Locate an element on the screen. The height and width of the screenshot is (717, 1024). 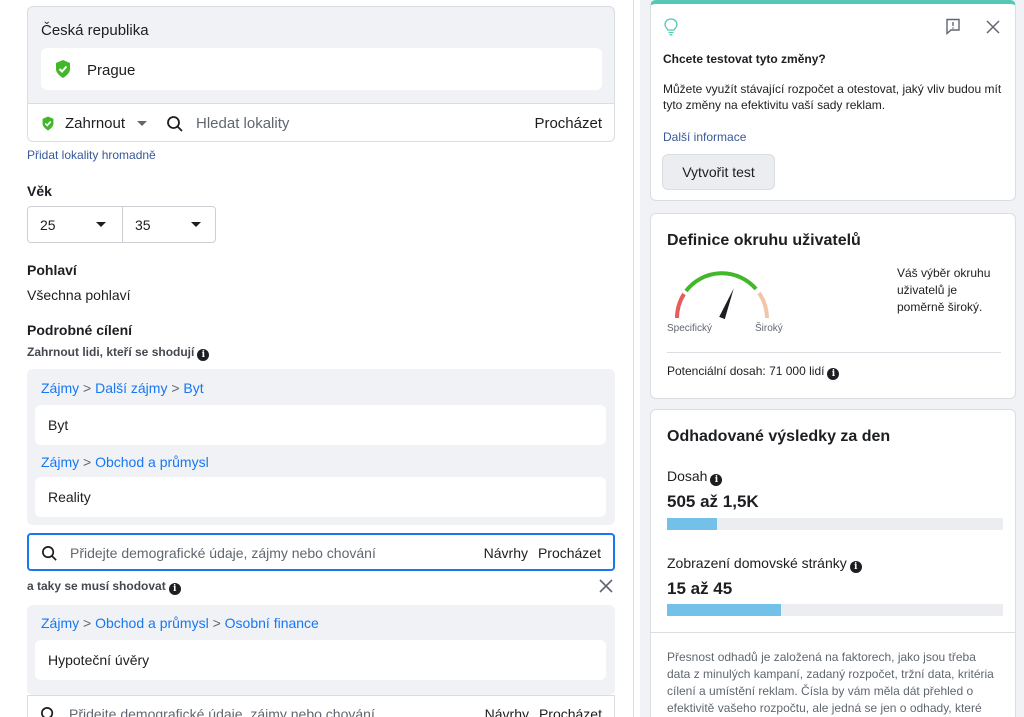
must-match-hint: a taky se musí shodovat i is located at coordinates (104, 587).